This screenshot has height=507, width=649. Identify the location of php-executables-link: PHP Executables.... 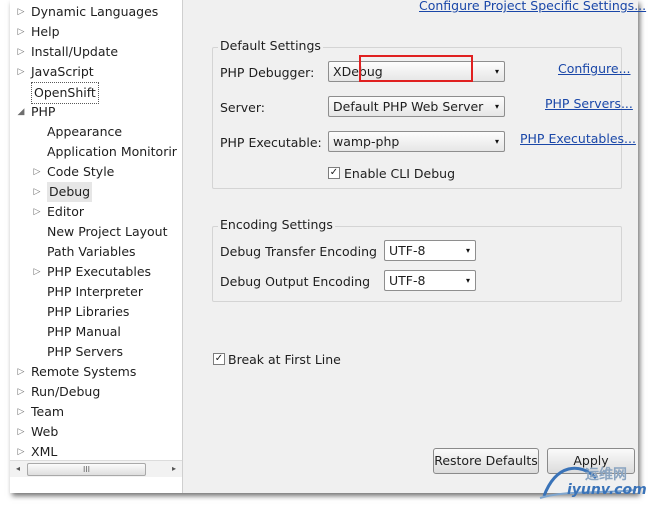
(578, 138).